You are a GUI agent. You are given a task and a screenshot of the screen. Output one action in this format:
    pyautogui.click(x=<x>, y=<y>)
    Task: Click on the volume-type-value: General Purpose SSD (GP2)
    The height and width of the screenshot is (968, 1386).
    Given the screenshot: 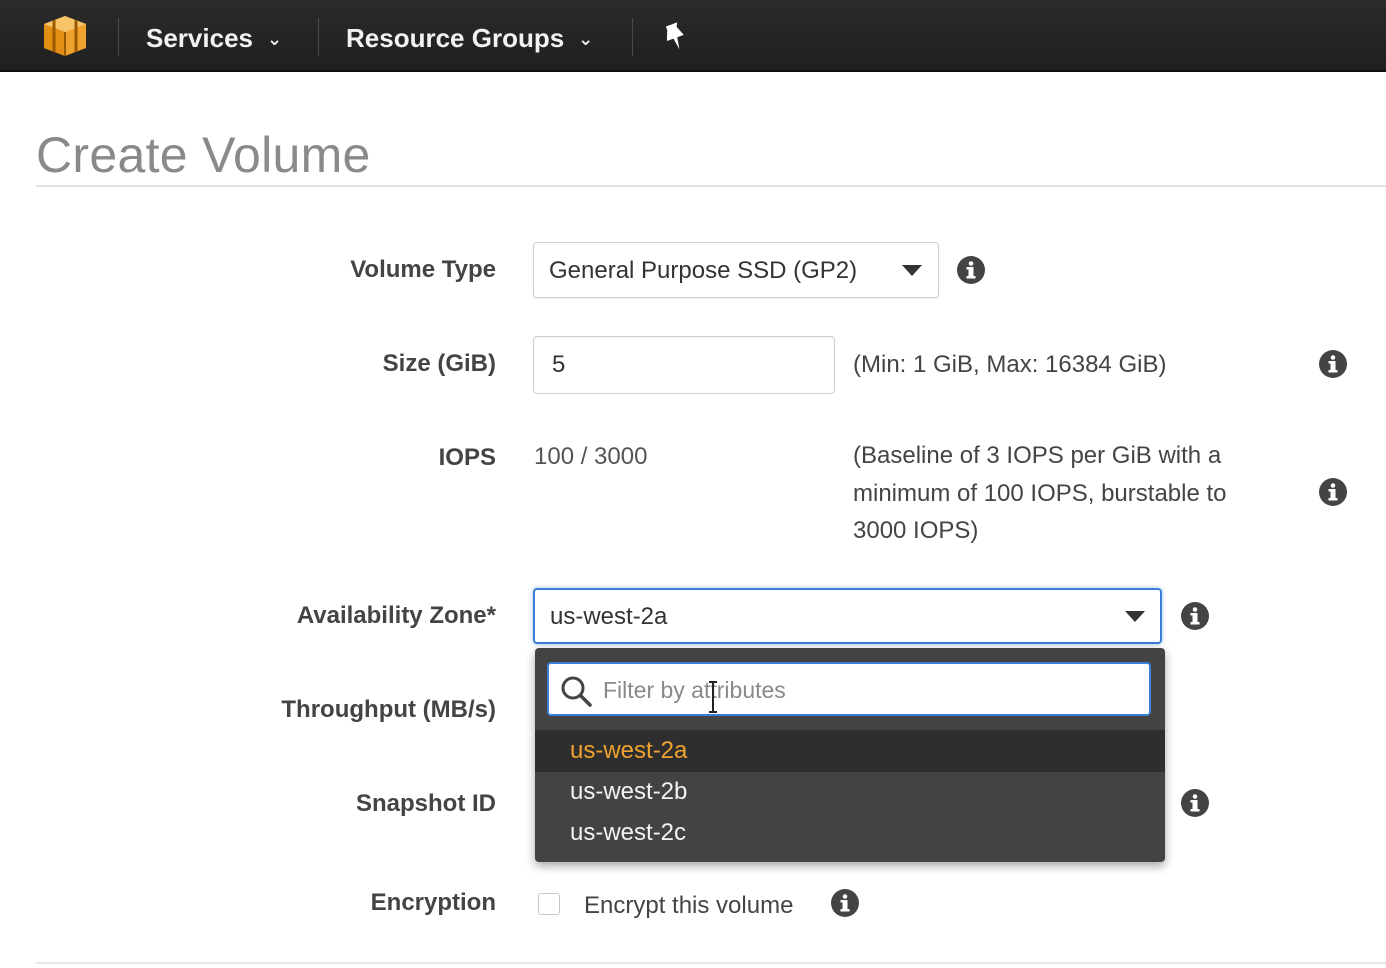 What is the action you would take?
    pyautogui.click(x=703, y=270)
    